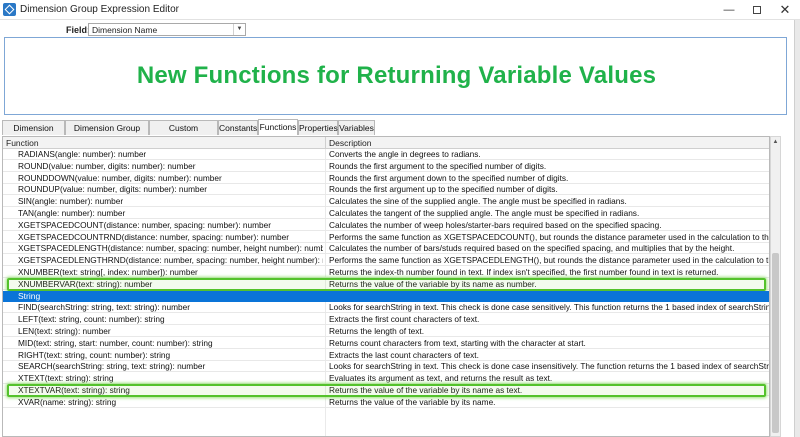 This screenshot has width=800, height=437. What do you see at coordinates (72, 213) in the screenshot?
I see `function-signature: TAN(angle: number): number` at bounding box center [72, 213].